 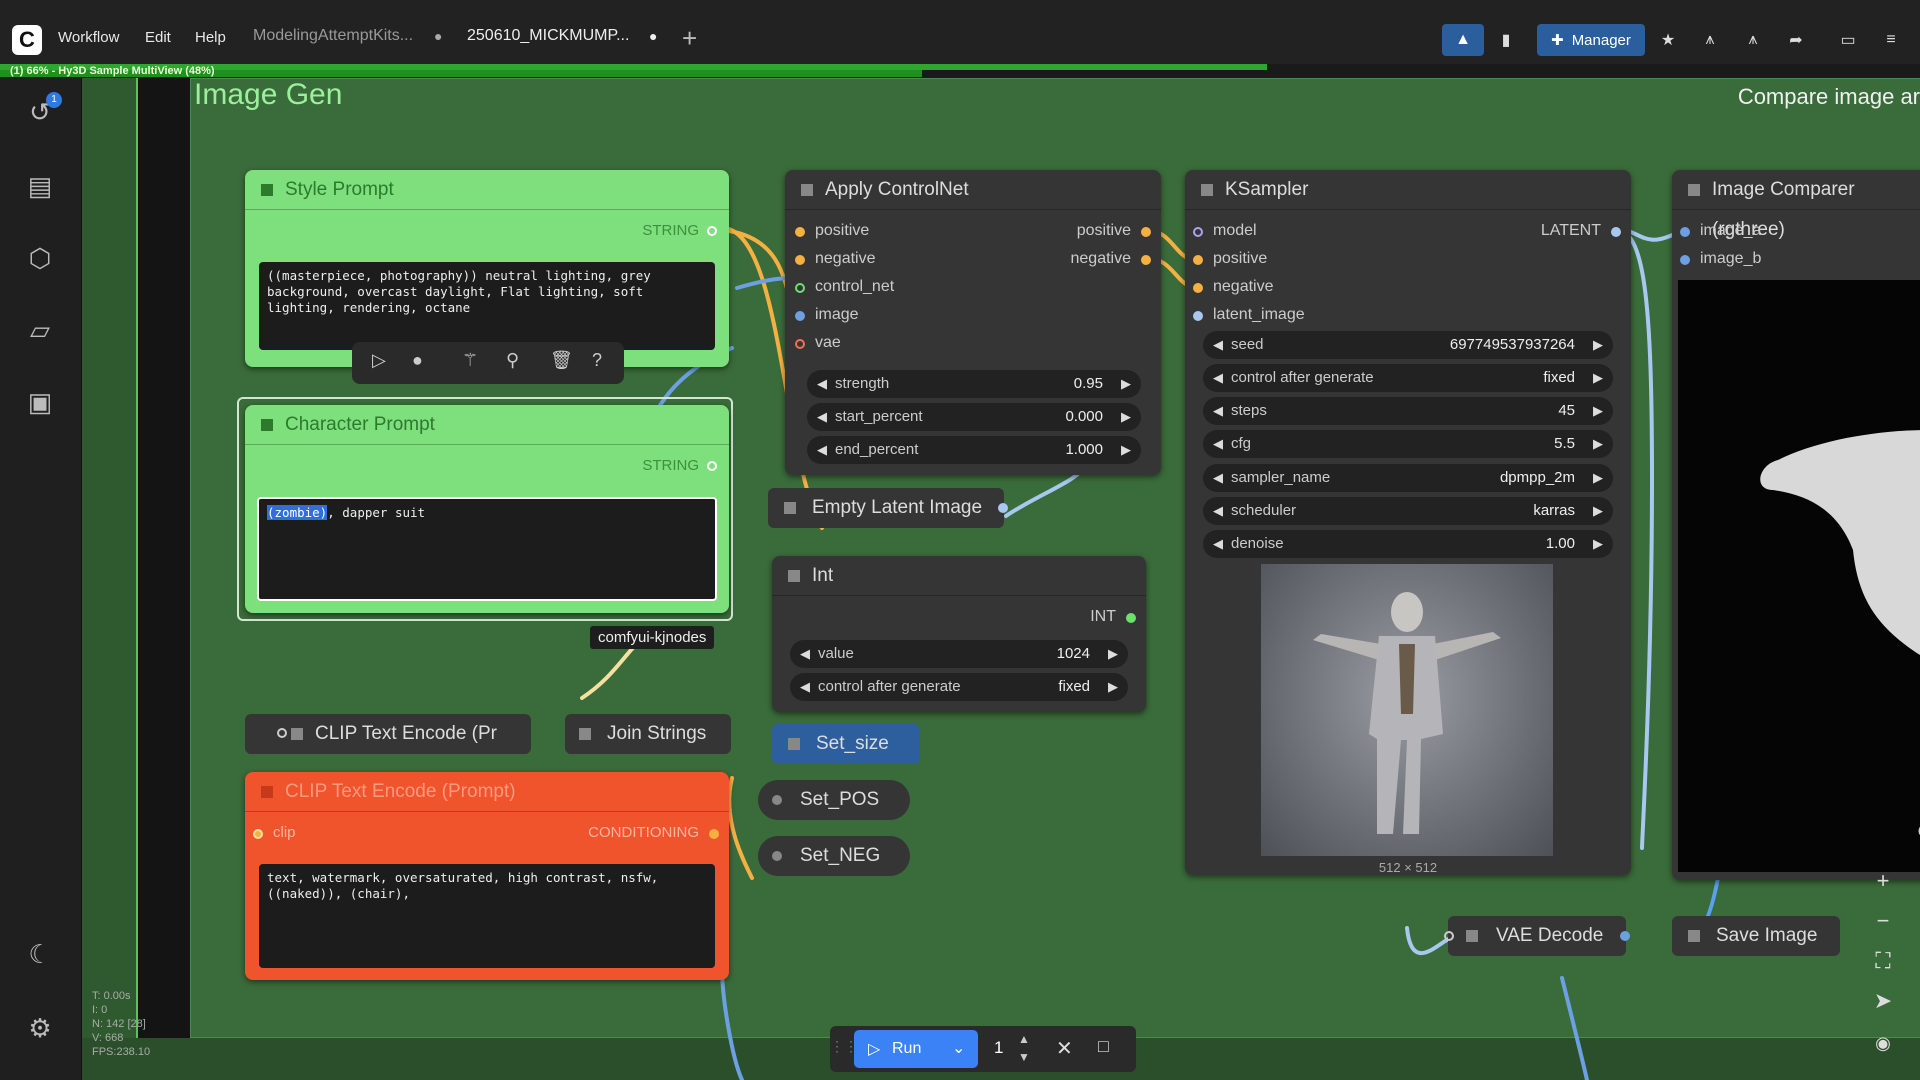 I want to click on cancel-x-icon: ✕, so click(x=1064, y=1048).